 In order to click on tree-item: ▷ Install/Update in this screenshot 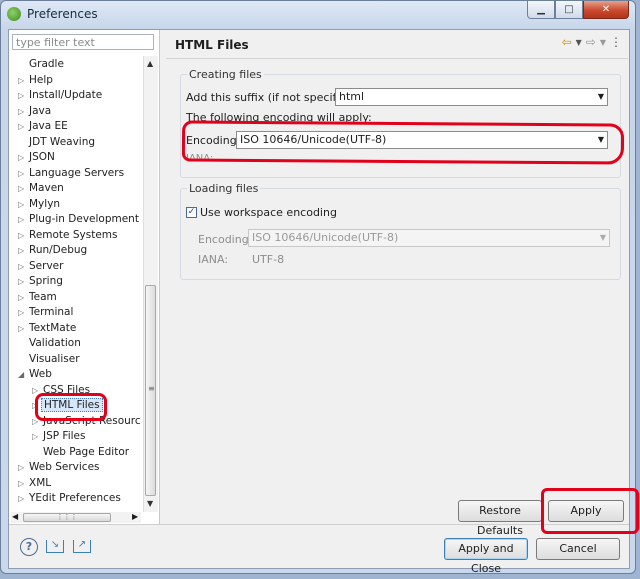, I will do `click(61, 95)`.